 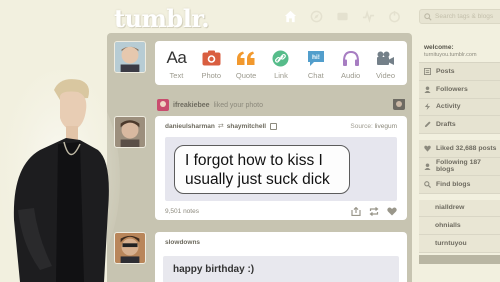 I want to click on text-post-label: Text, so click(x=176, y=75).